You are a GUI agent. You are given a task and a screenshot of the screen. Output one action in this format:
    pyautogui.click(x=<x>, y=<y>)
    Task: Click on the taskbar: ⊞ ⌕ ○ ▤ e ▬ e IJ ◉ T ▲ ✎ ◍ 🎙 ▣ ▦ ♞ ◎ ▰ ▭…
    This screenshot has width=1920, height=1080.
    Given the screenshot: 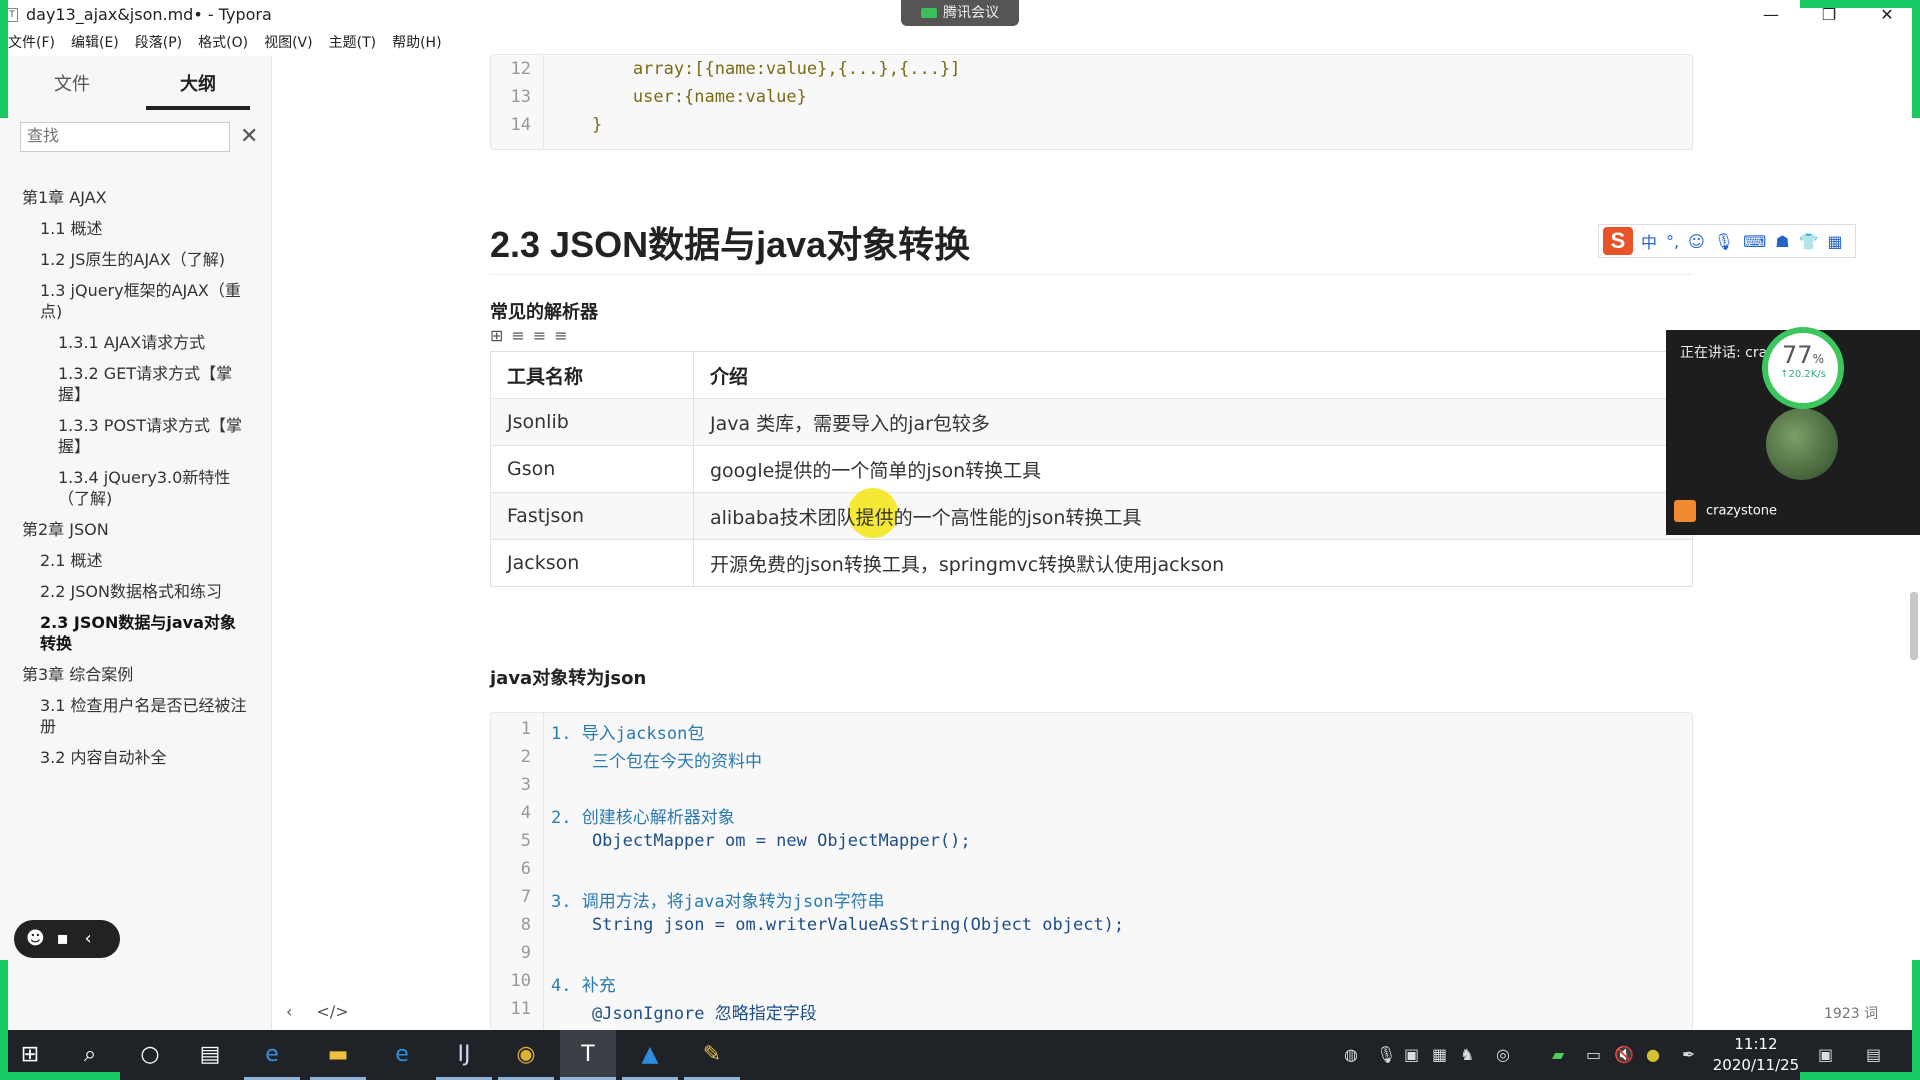 What is the action you would take?
    pyautogui.click(x=960, y=1055)
    